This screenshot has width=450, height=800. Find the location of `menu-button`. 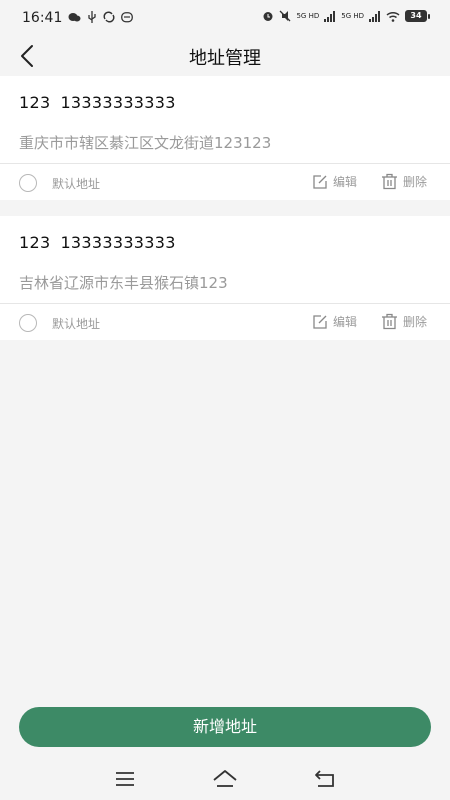

menu-button is located at coordinates (125, 779).